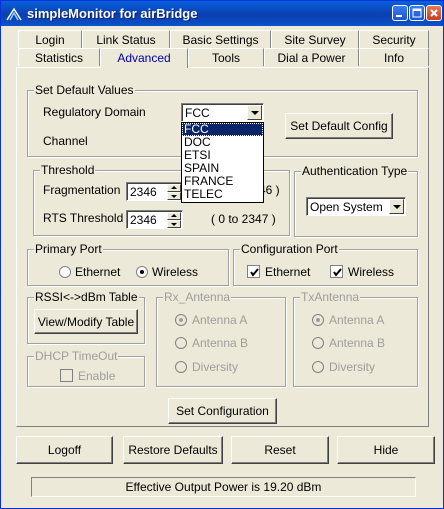  I want to click on primary-port-wireless-radio, so click(142, 272).